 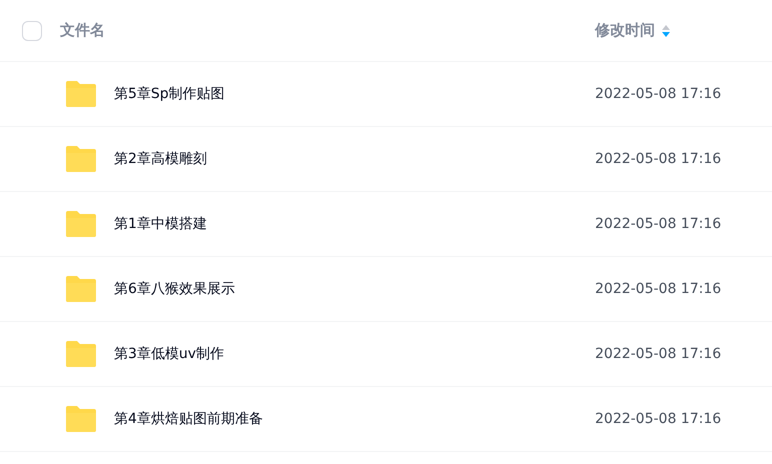 I want to click on folder-name: 第3章低模uv制作, so click(x=169, y=354).